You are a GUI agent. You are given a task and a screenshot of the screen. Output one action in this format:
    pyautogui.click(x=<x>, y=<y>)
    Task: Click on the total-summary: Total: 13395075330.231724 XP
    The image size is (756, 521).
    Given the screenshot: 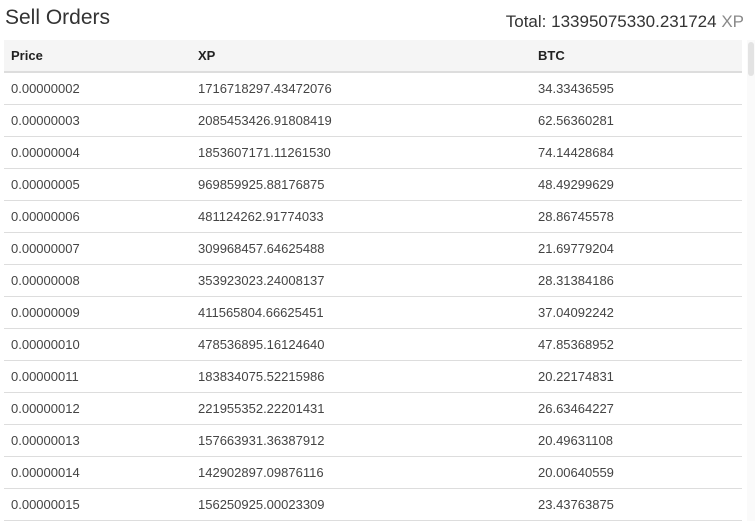 What is the action you would take?
    pyautogui.click(x=625, y=22)
    